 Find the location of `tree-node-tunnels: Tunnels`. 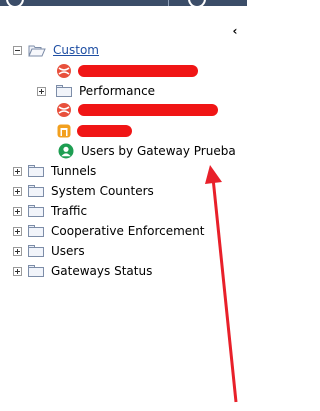

tree-node-tunnels: Tunnels is located at coordinates (54, 171).